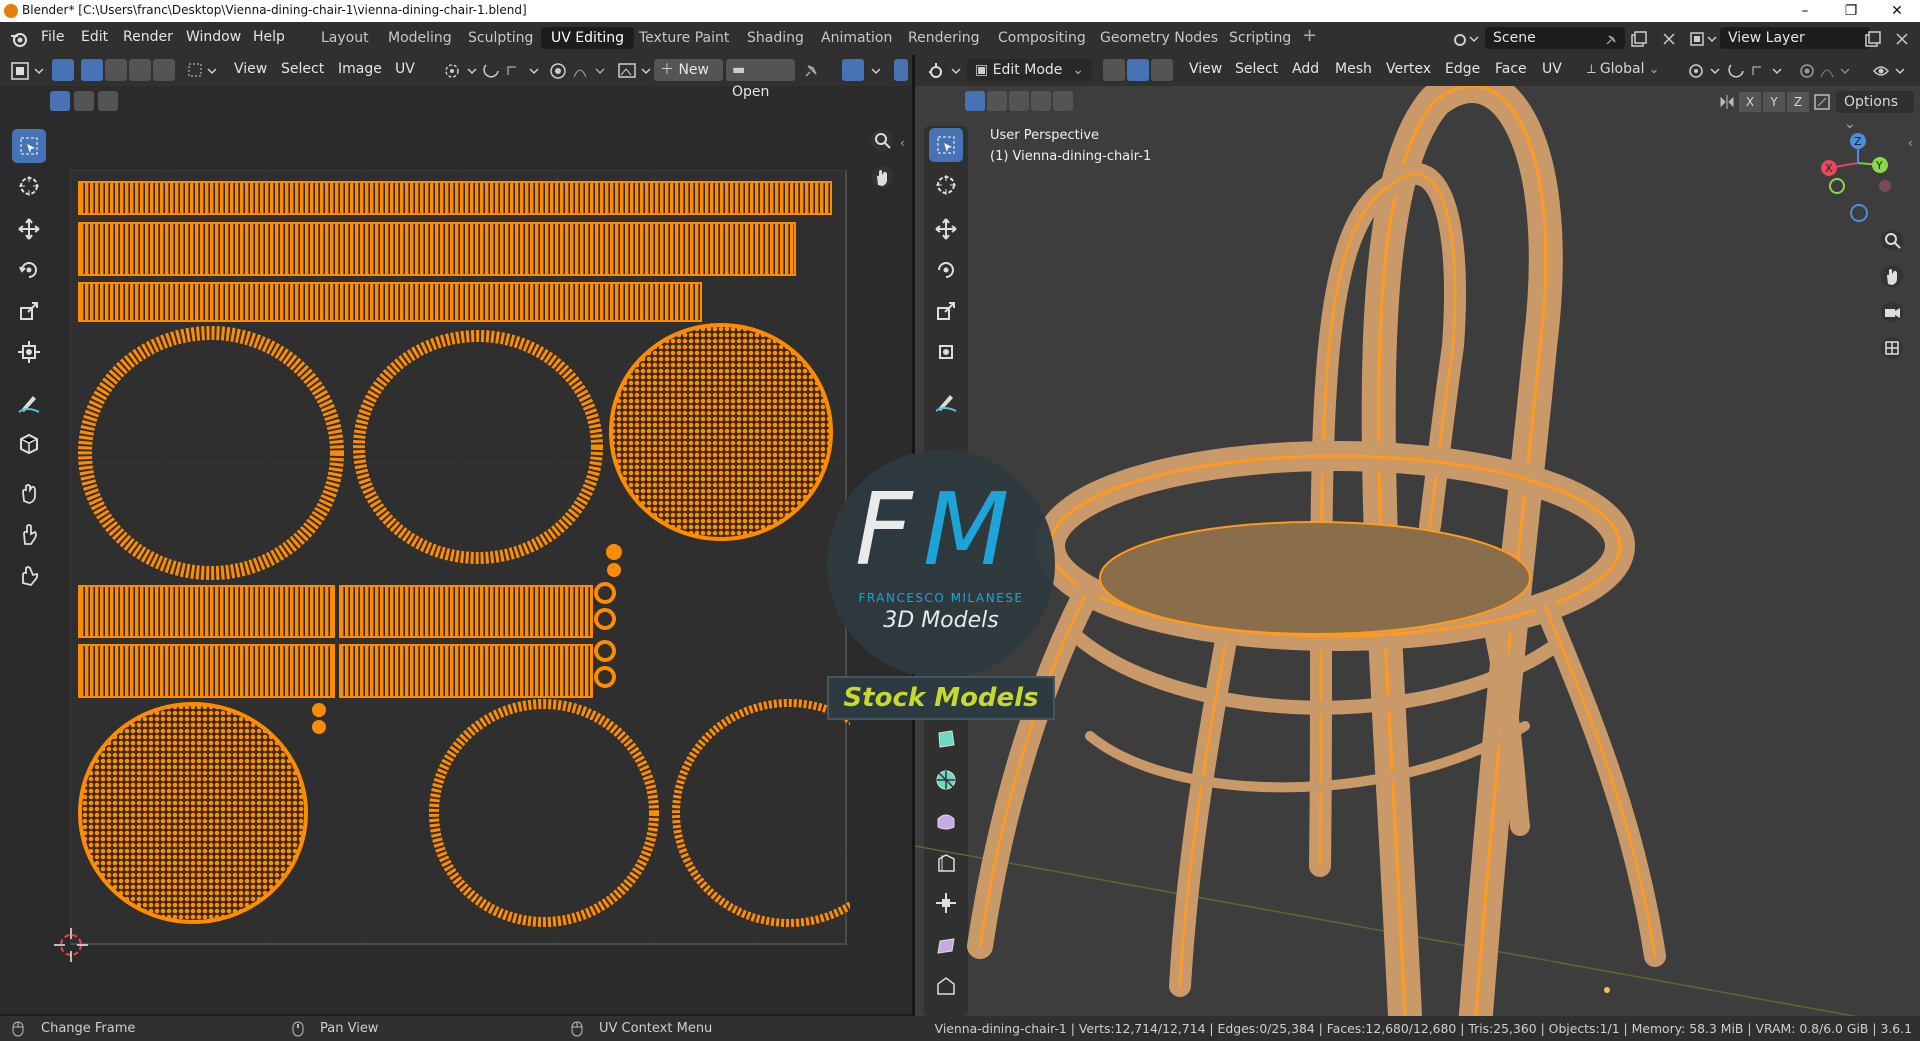 The image size is (1920, 1041). What do you see at coordinates (588, 38) in the screenshot?
I see `tab-uv-editing: UV Editing` at bounding box center [588, 38].